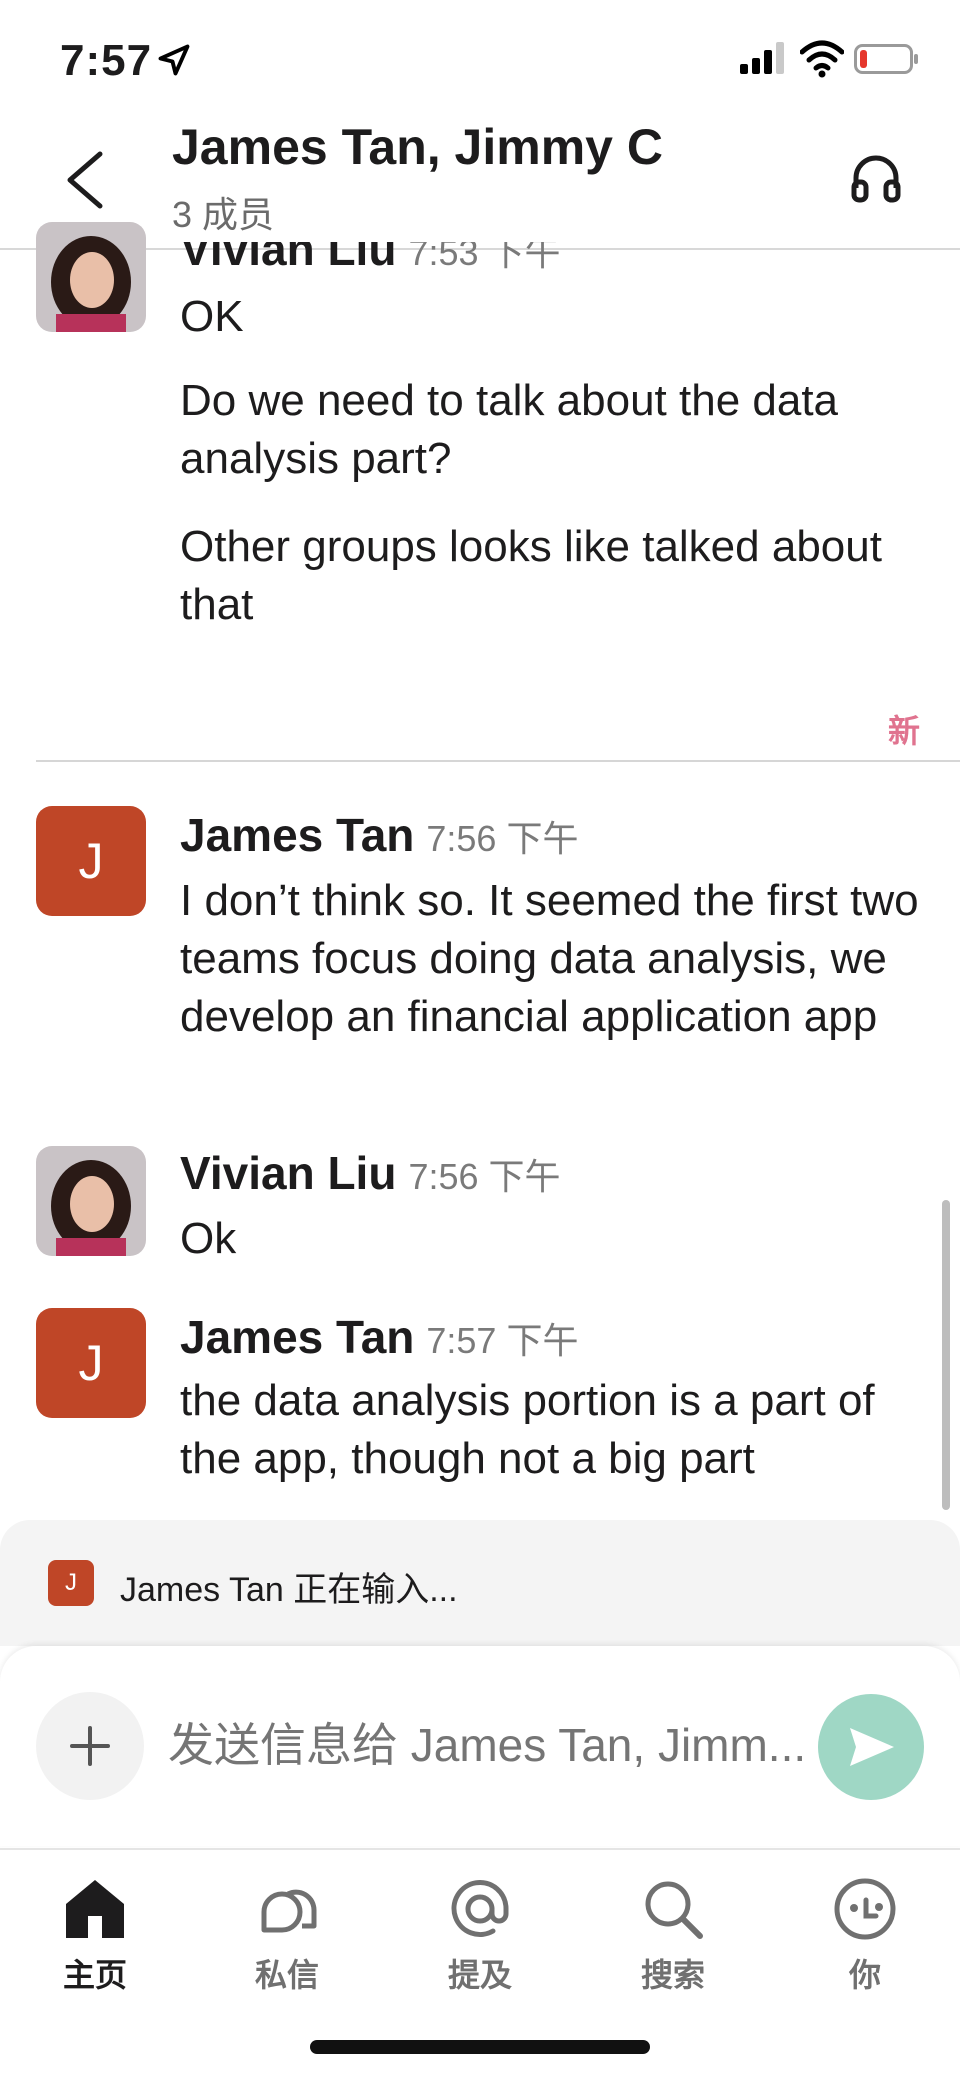 The height and width of the screenshot is (2081, 960). I want to click on tab-label: 提及, so click(479, 1975).